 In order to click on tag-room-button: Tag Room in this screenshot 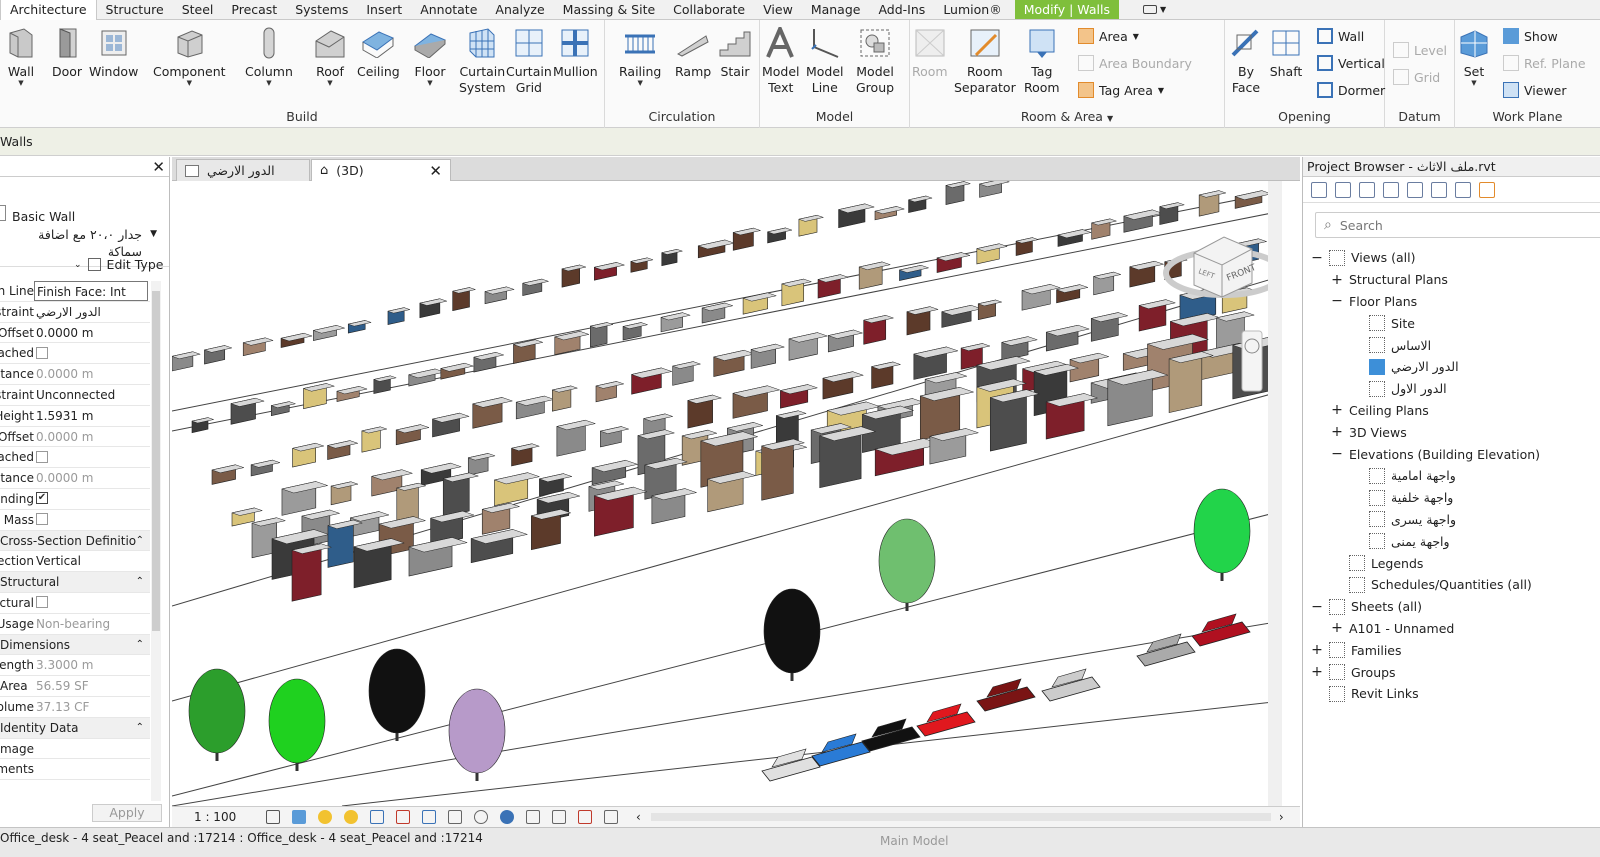, I will do `click(1042, 61)`.